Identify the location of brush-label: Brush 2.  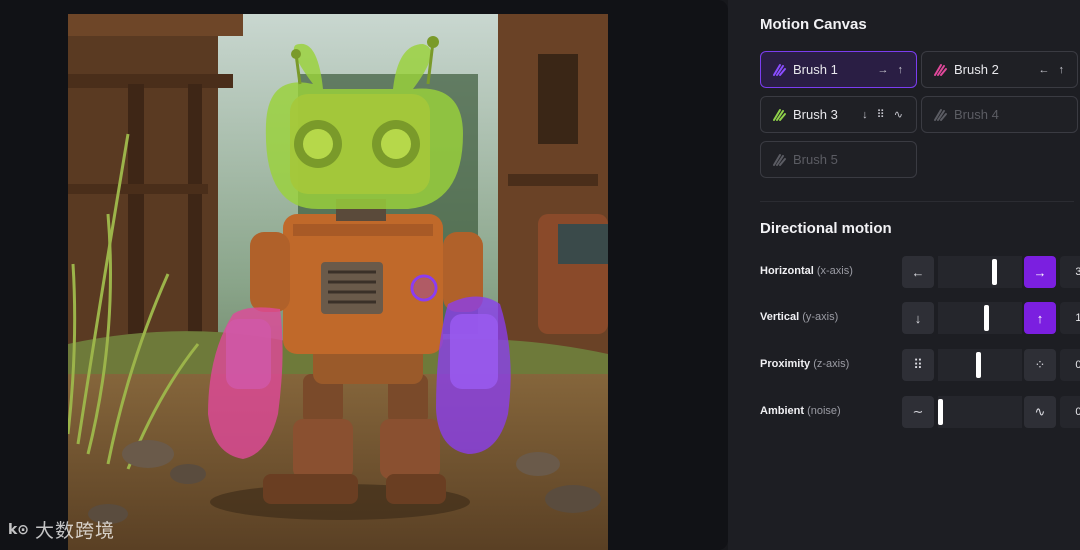
(976, 69).